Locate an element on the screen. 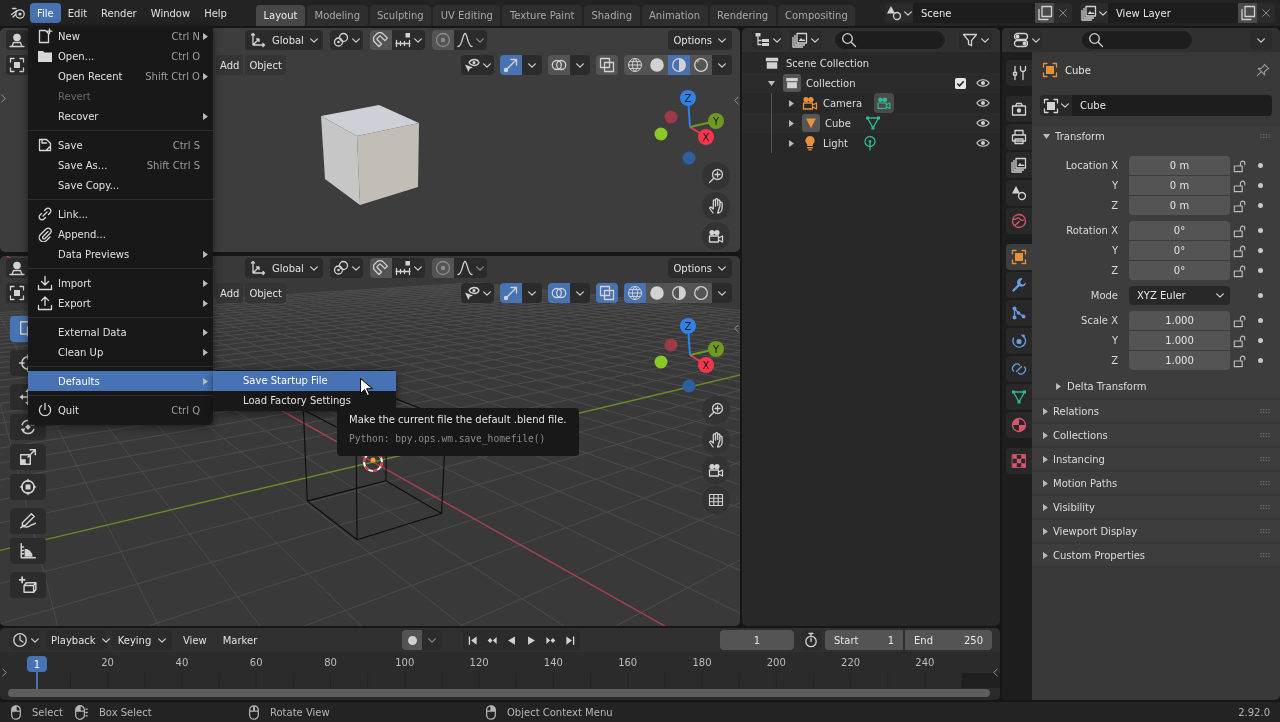  workspace-tab: Layout is located at coordinates (280, 15).